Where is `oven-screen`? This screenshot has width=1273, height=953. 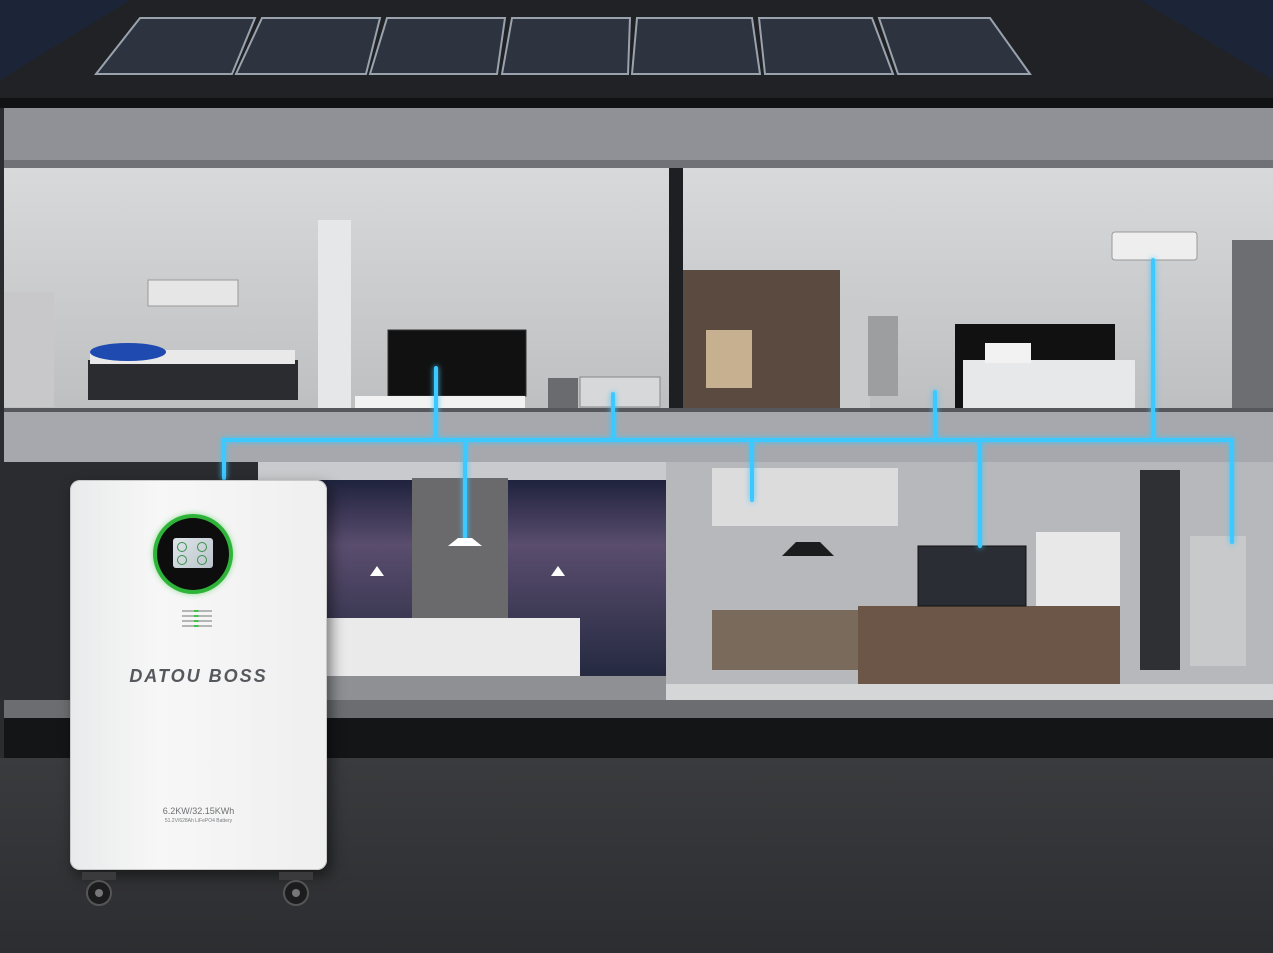 oven-screen is located at coordinates (972, 576).